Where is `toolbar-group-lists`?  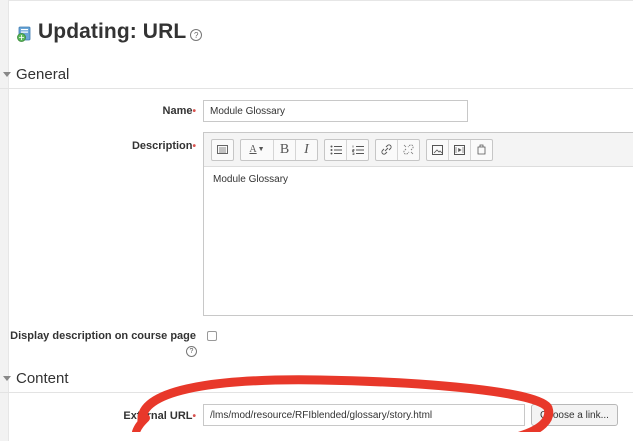
toolbar-group-lists is located at coordinates (346, 149).